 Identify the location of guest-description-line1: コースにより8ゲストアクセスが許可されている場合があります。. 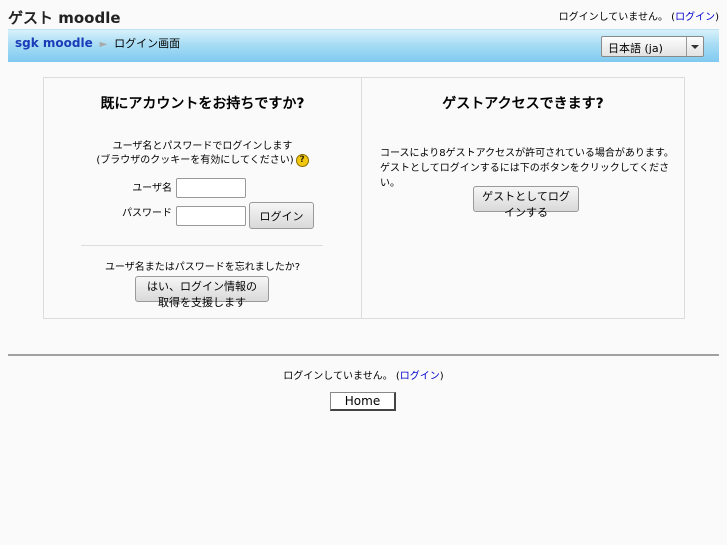
(527, 153).